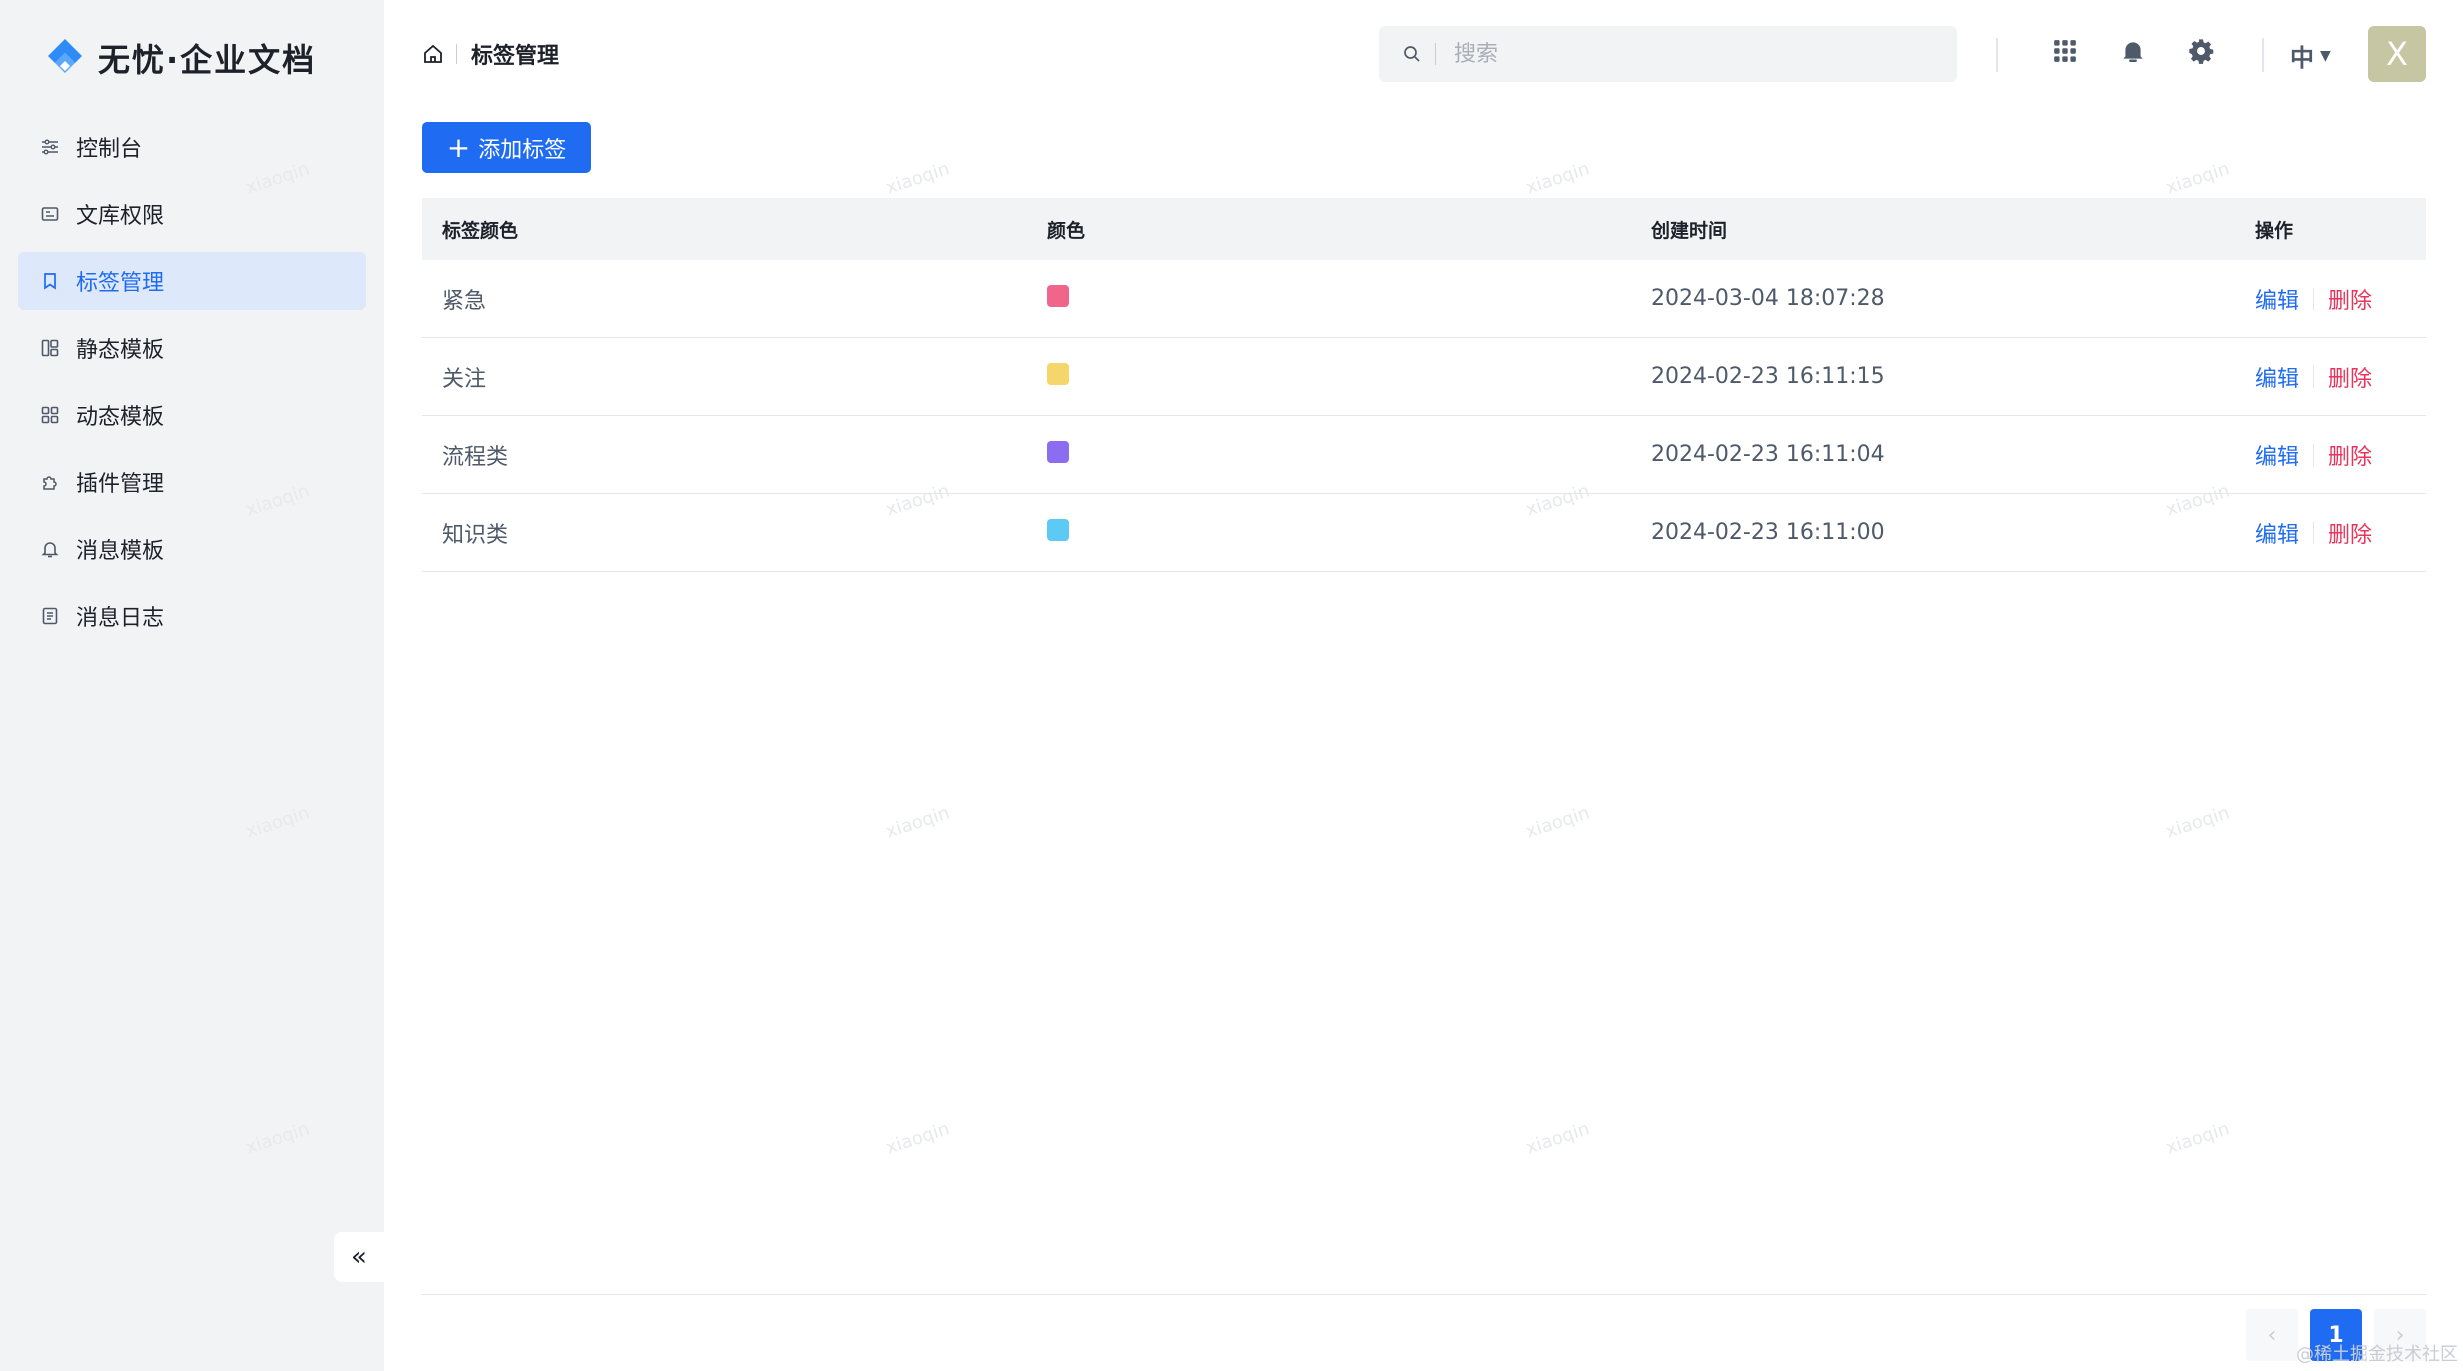 Image resolution: width=2463 pixels, height=1371 pixels. I want to click on table-header: 标签颜色 颜色 创建时间 操作, so click(1424, 229).